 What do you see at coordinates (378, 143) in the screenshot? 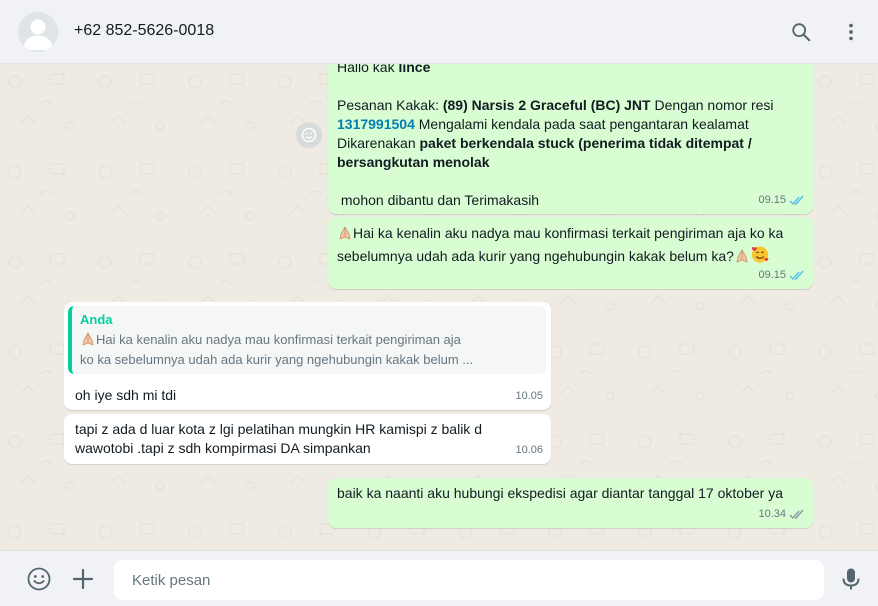
I see `reason-label: Dikarenakan` at bounding box center [378, 143].